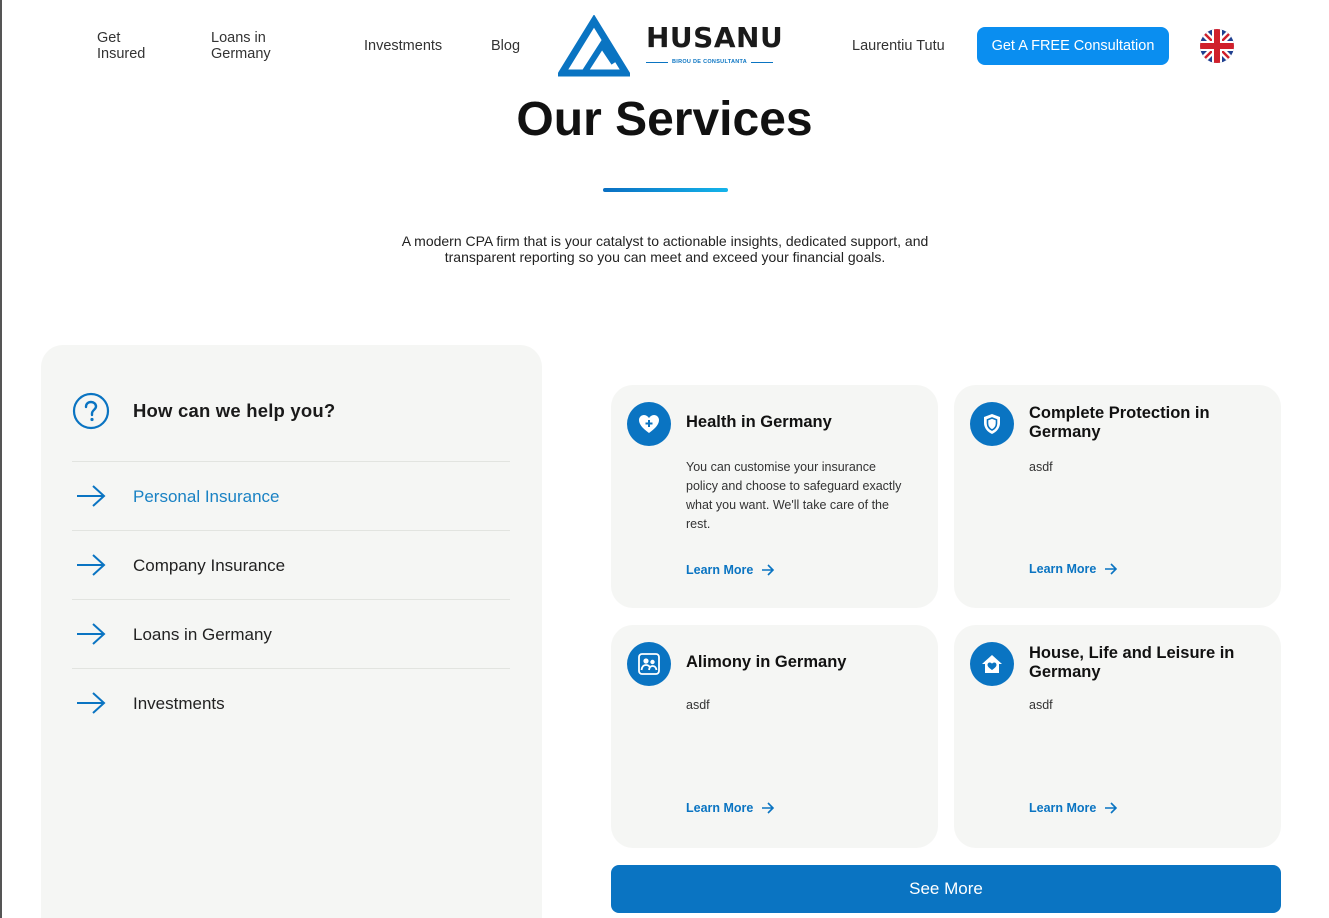 This screenshot has height=918, width=1329. What do you see at coordinates (505, 46) in the screenshot?
I see `nav-blog: Blog` at bounding box center [505, 46].